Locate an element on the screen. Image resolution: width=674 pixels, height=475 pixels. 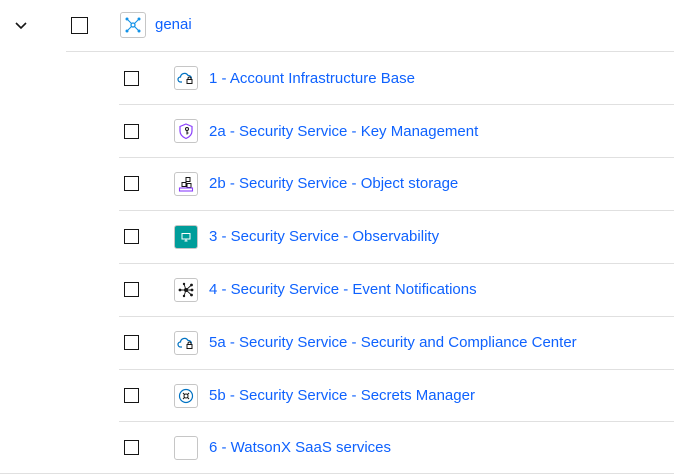
shield-key-icon is located at coordinates (186, 131).